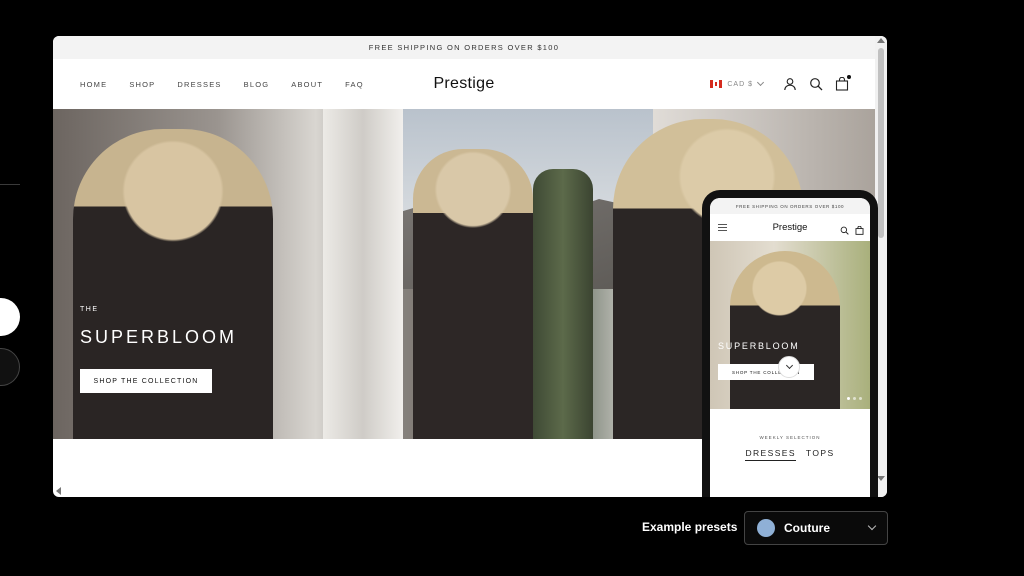  Describe the element at coordinates (722, 227) in the screenshot. I see `hamburger-menu-icon` at that location.